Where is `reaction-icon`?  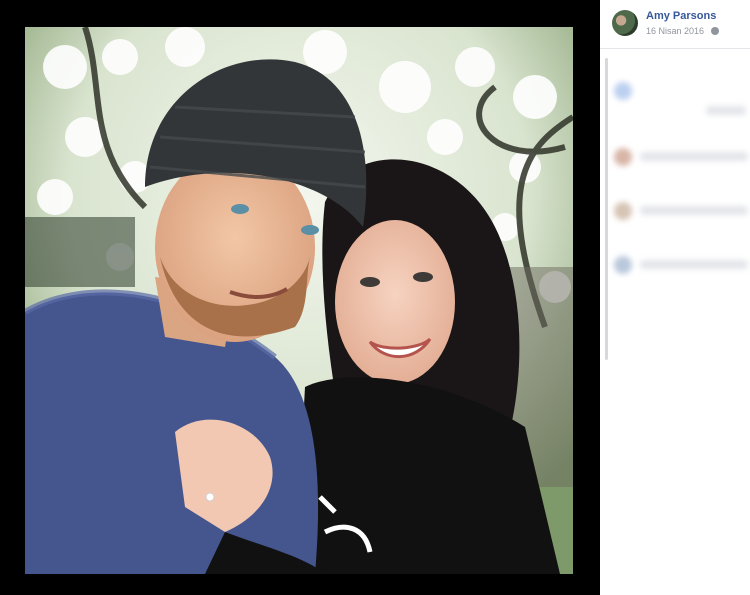 reaction-icon is located at coordinates (623, 91).